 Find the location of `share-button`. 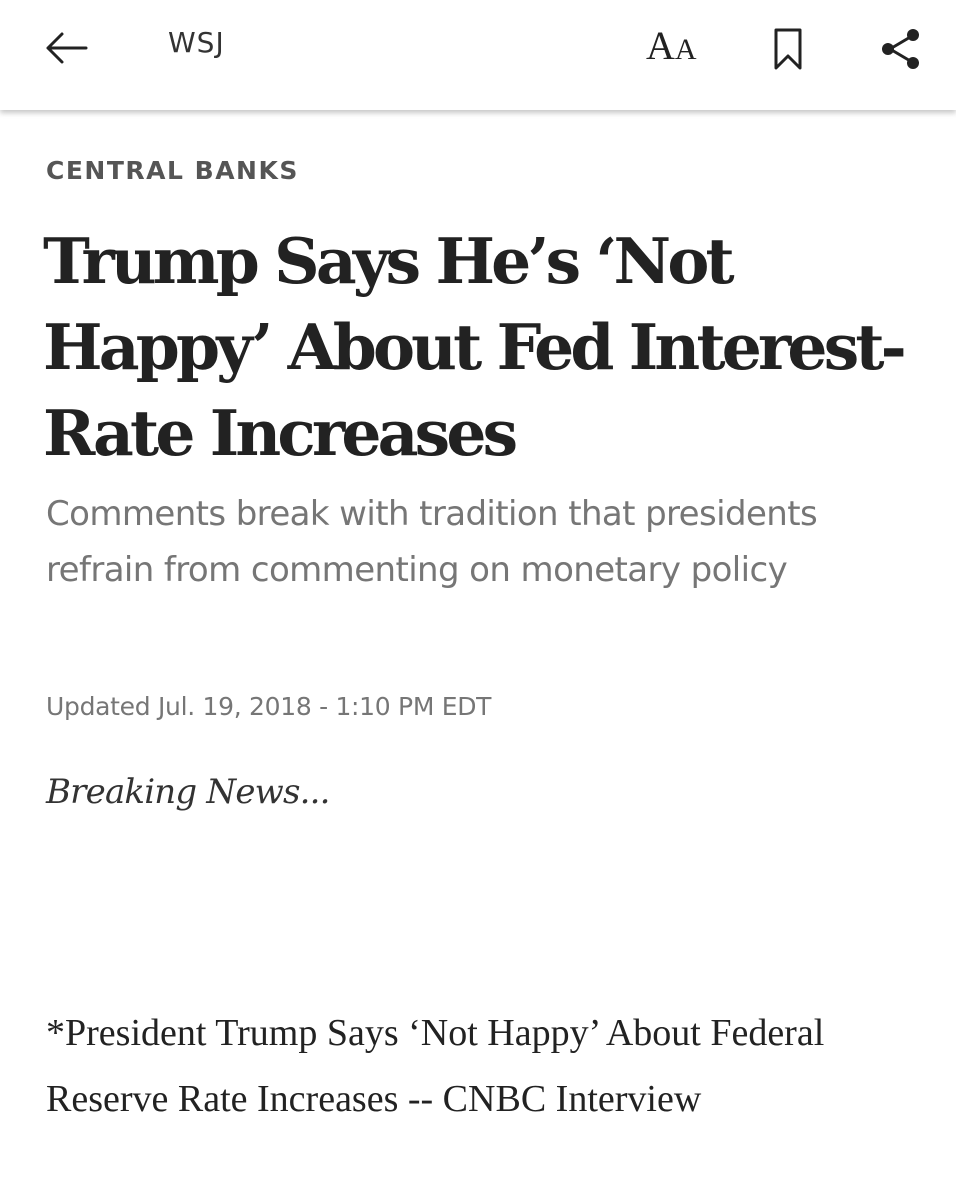

share-button is located at coordinates (901, 49).